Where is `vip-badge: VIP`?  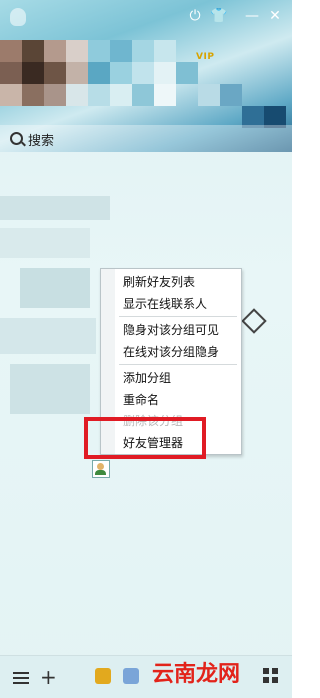
vip-badge: VIP is located at coordinates (205, 57).